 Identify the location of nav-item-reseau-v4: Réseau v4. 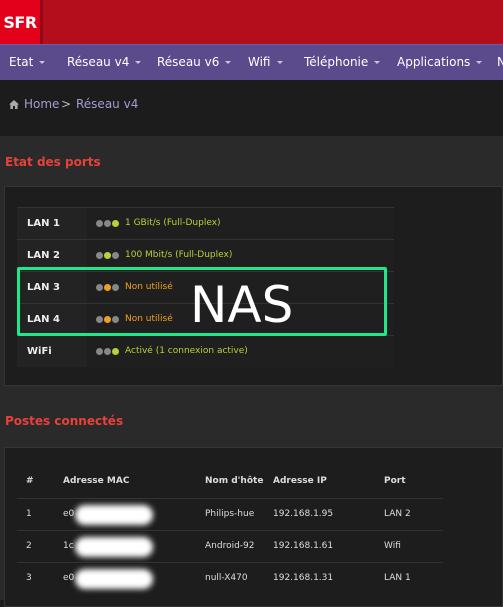
(104, 62).